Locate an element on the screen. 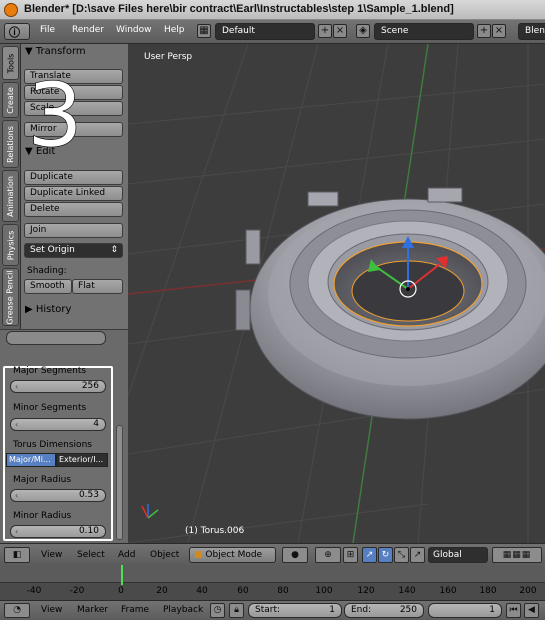  start-frame-field: Start: 1 is located at coordinates (295, 610).